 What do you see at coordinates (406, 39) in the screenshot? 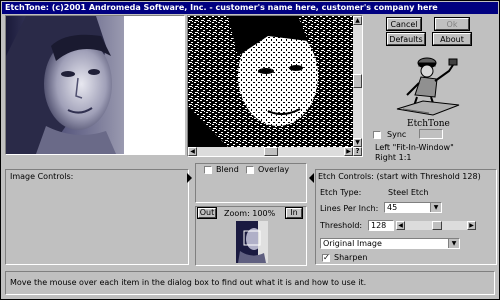
I see `defaults-button: Defaults` at bounding box center [406, 39].